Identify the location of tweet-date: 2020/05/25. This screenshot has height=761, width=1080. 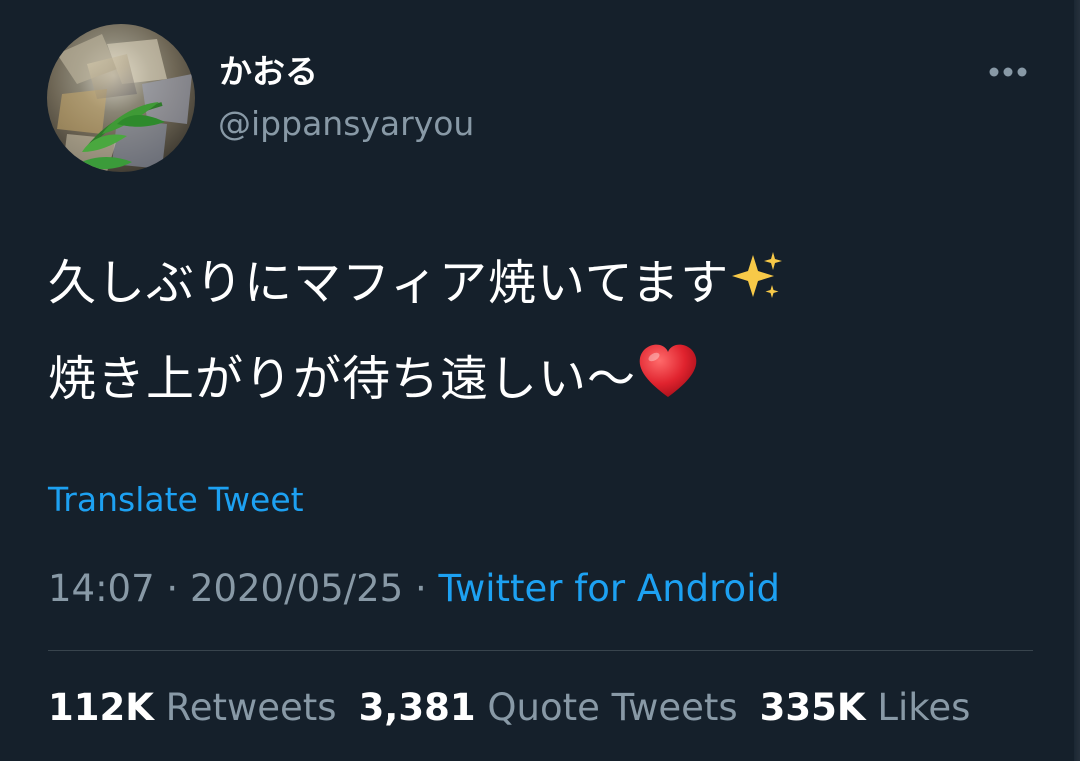
(296, 588).